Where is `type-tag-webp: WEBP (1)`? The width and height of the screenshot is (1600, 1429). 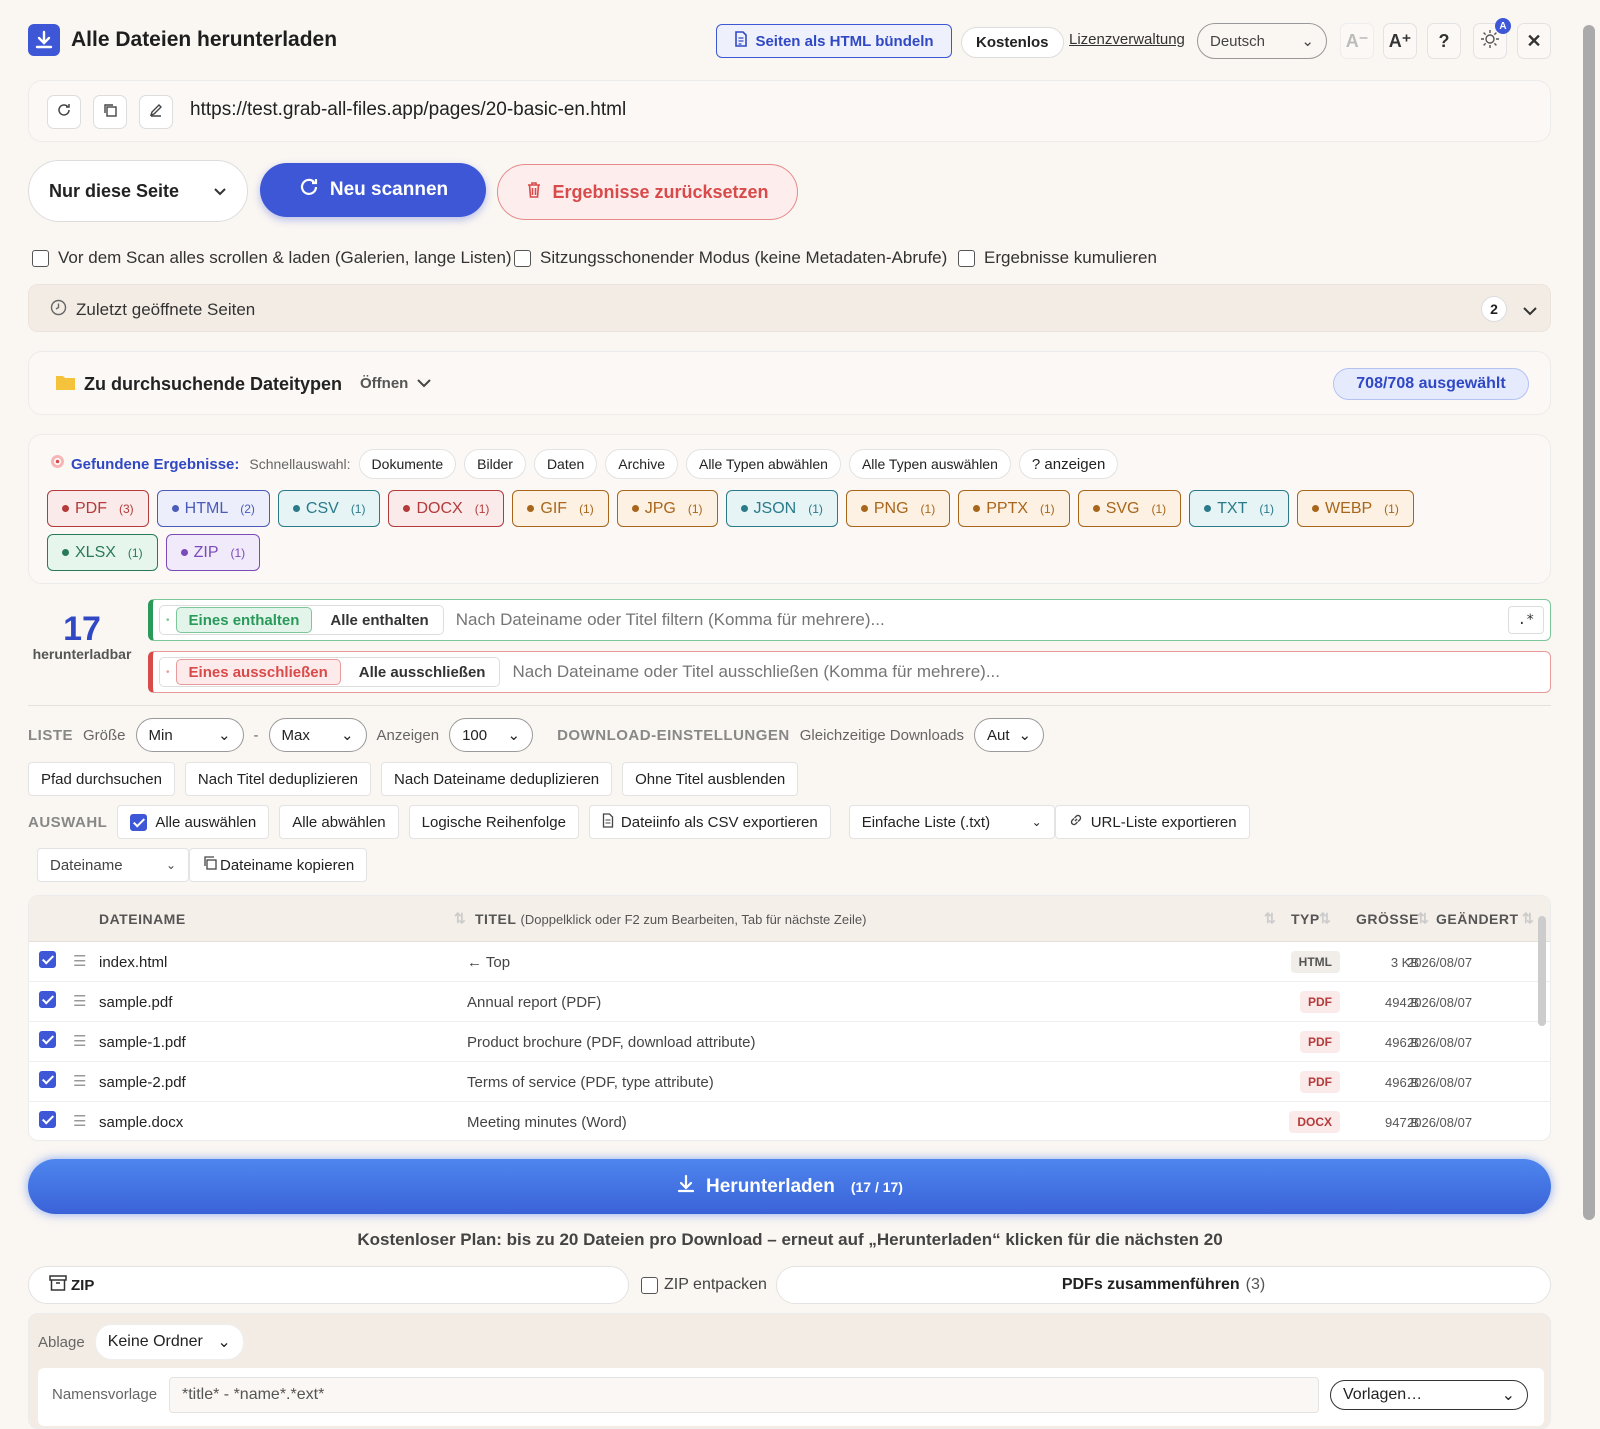
type-tag-webp: WEBP (1) is located at coordinates (1355, 508).